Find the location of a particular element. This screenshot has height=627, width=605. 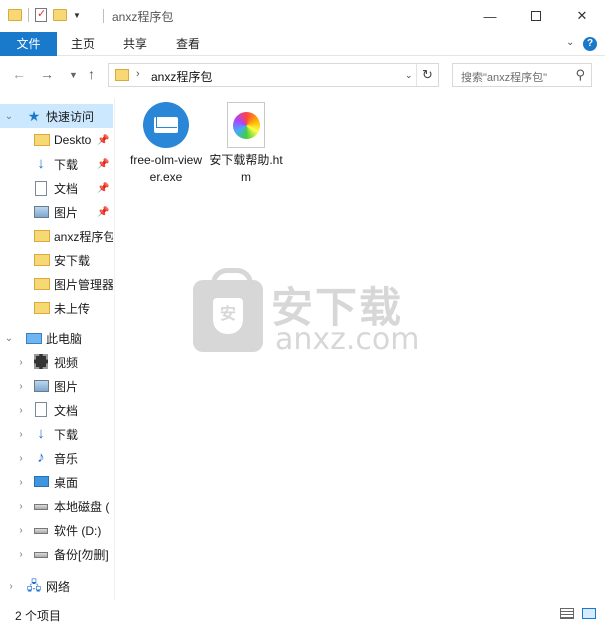

nav-item-pictures: 图片 📌 is located at coordinates (56, 212).